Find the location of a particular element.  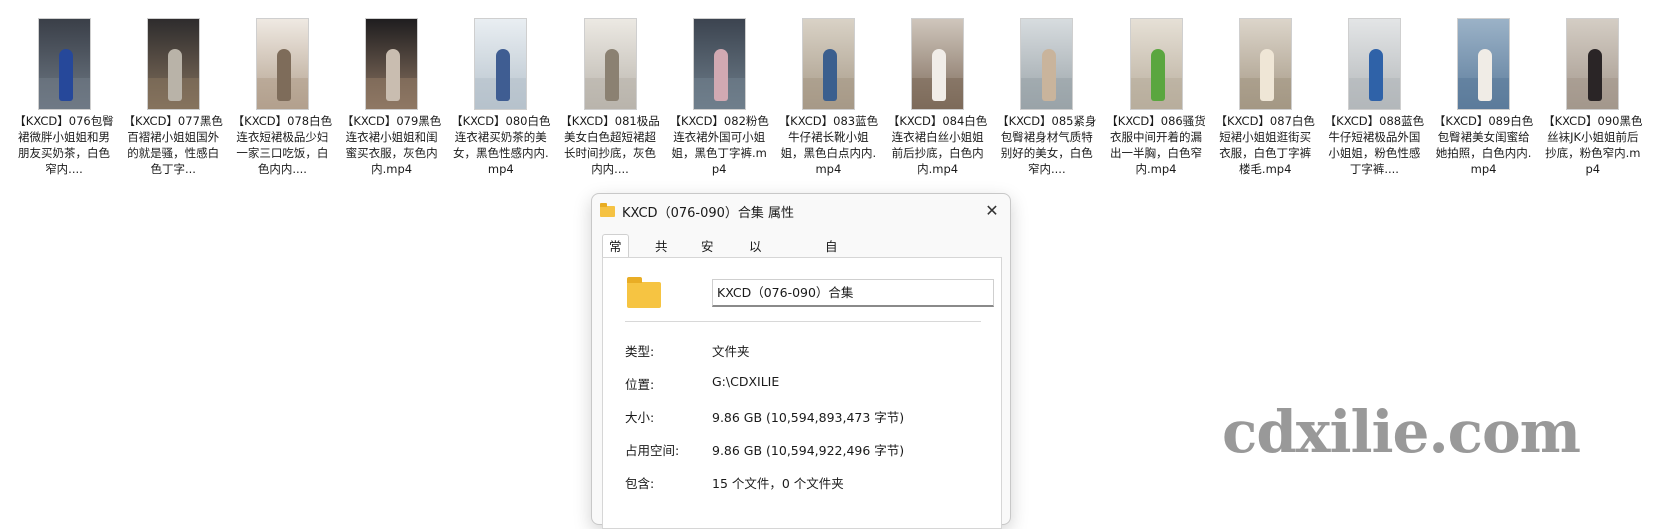

location-label: 位置: is located at coordinates (640, 384).